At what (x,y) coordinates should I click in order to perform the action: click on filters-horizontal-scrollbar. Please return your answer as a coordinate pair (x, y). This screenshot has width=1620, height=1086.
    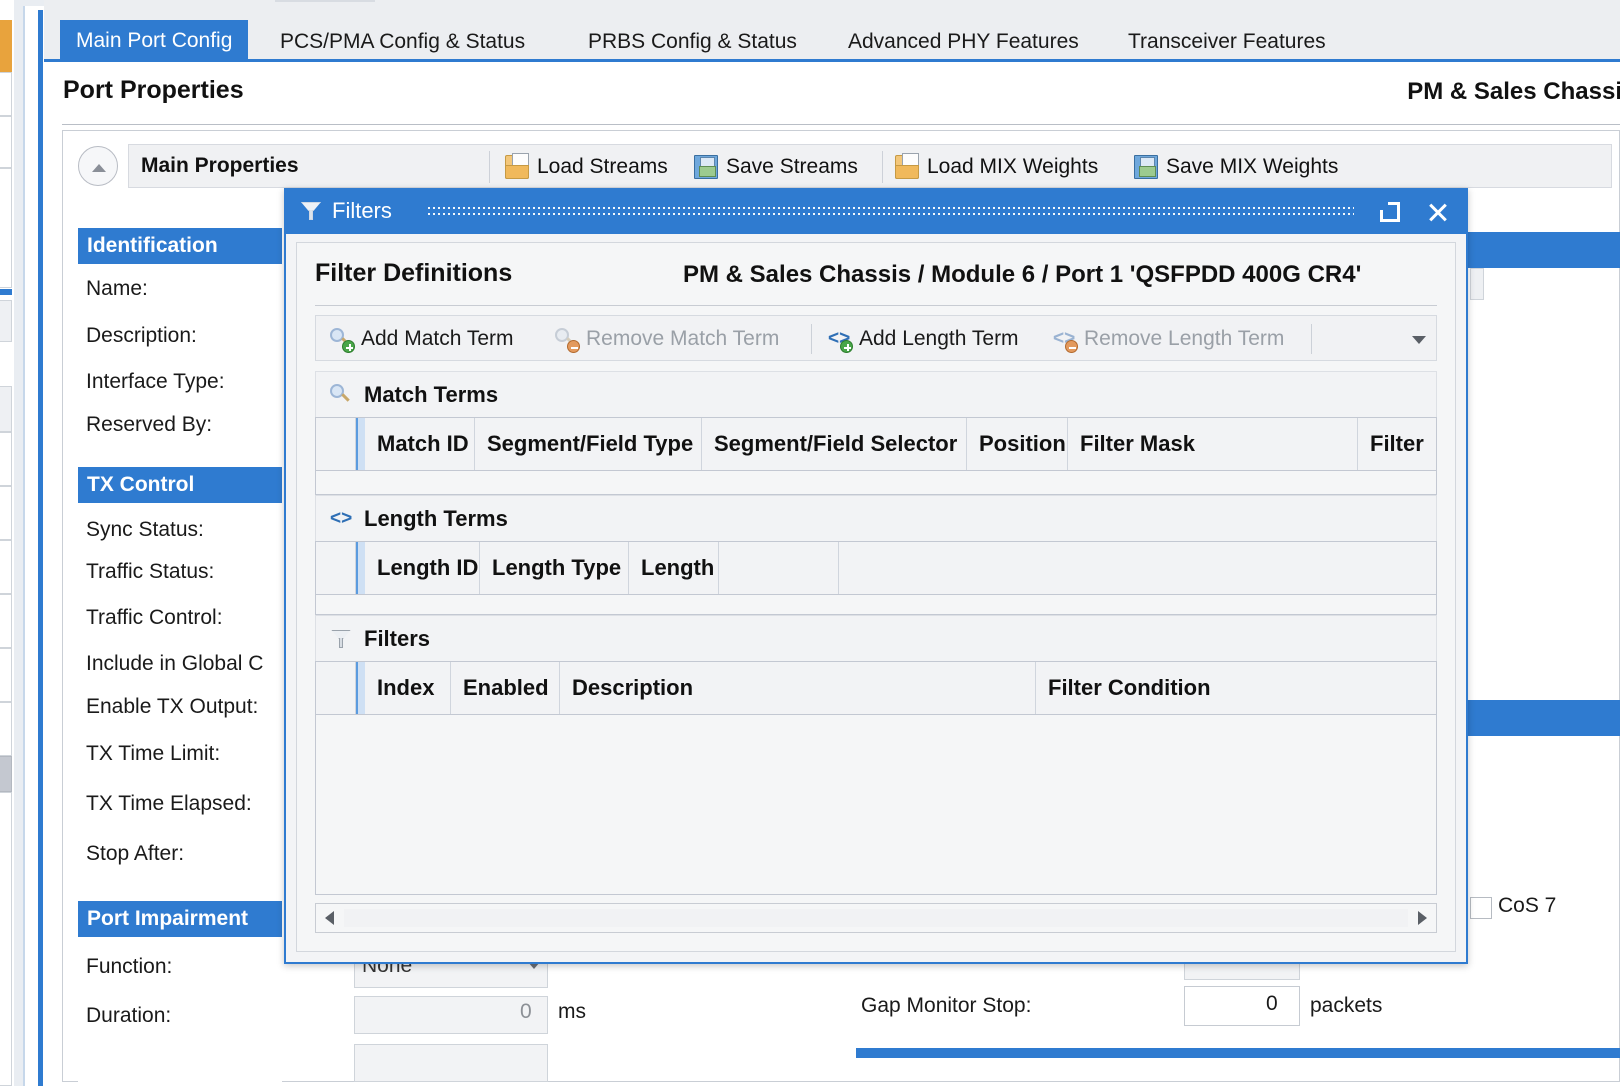
    Looking at the image, I should click on (876, 918).